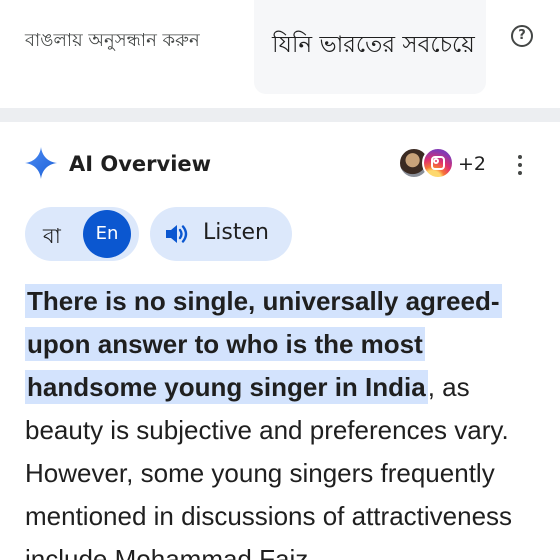 This screenshot has height=560, width=560. I want to click on listen-button: Listen, so click(221, 234).